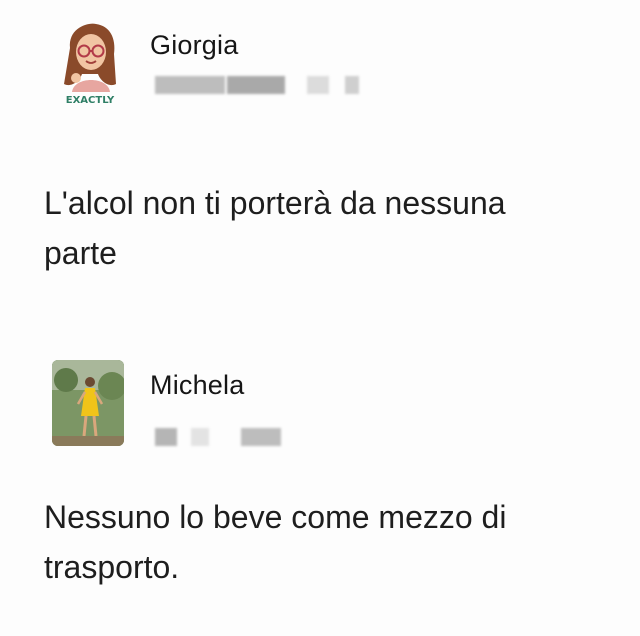 This screenshot has height=636, width=640. Describe the element at coordinates (194, 45) in the screenshot. I see `author-name: Giorgia` at that location.